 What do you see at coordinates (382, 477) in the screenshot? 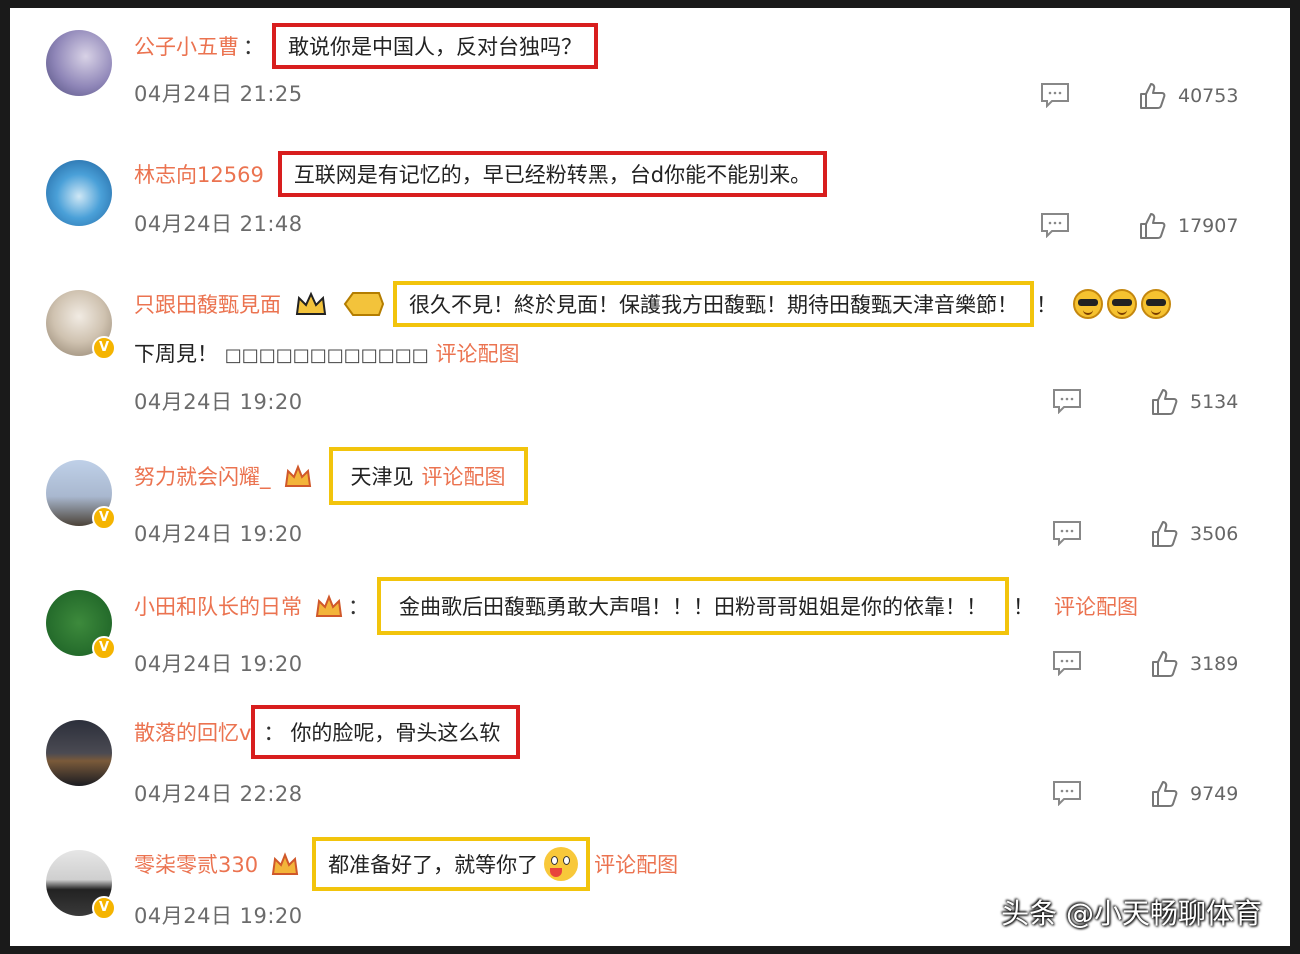
I see `comment-text: 天津见` at bounding box center [382, 477].